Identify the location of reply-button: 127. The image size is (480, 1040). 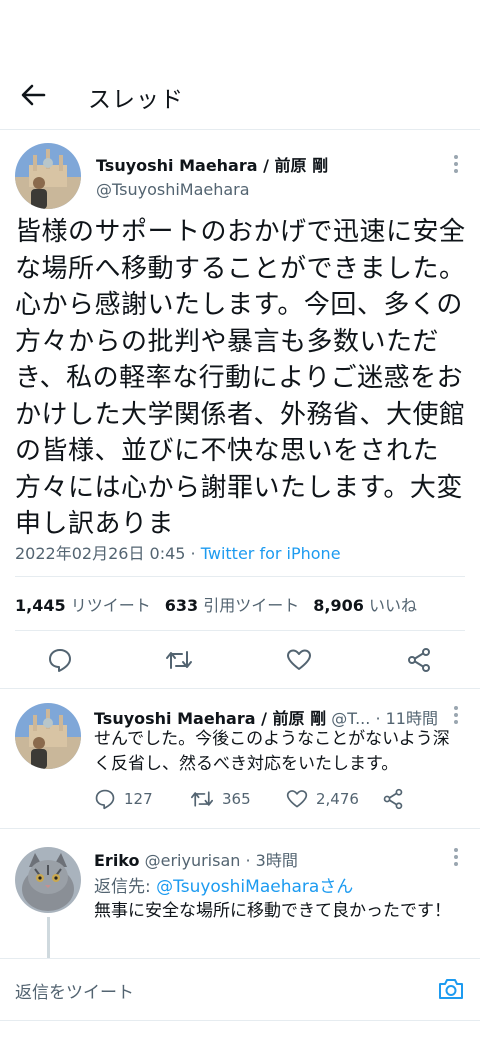
(123, 799).